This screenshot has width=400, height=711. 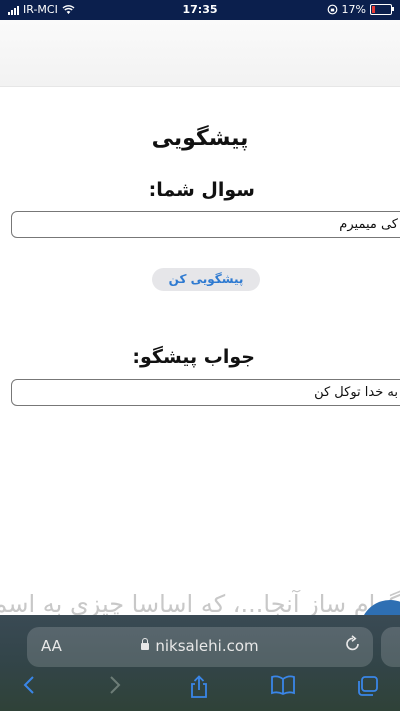 I want to click on battery-fill, so click(x=373, y=9).